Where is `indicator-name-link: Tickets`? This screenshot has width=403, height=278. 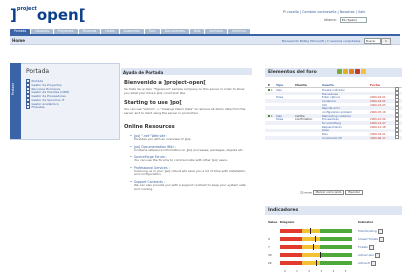
indicator-name-link: Tickets is located at coordinates (363, 247).